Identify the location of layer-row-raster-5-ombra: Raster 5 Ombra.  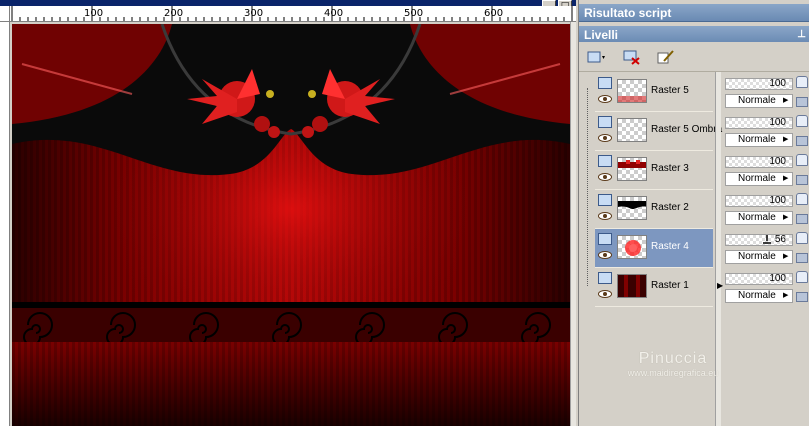
(658, 131).